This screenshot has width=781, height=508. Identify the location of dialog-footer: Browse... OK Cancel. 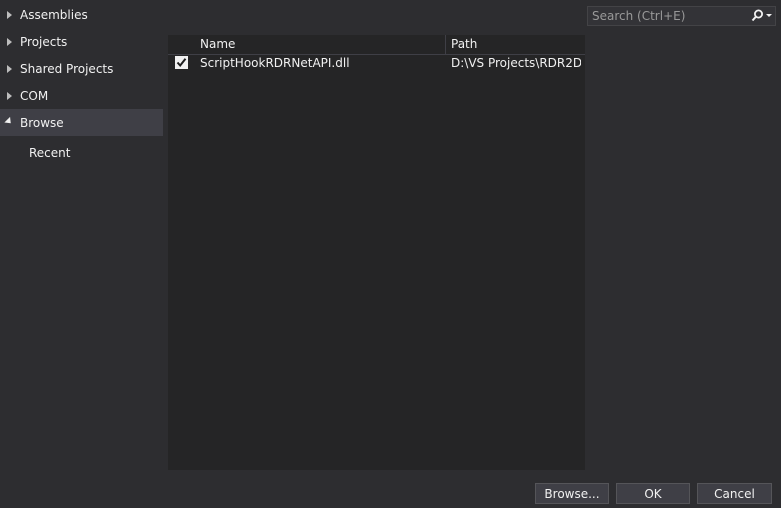
(390, 492).